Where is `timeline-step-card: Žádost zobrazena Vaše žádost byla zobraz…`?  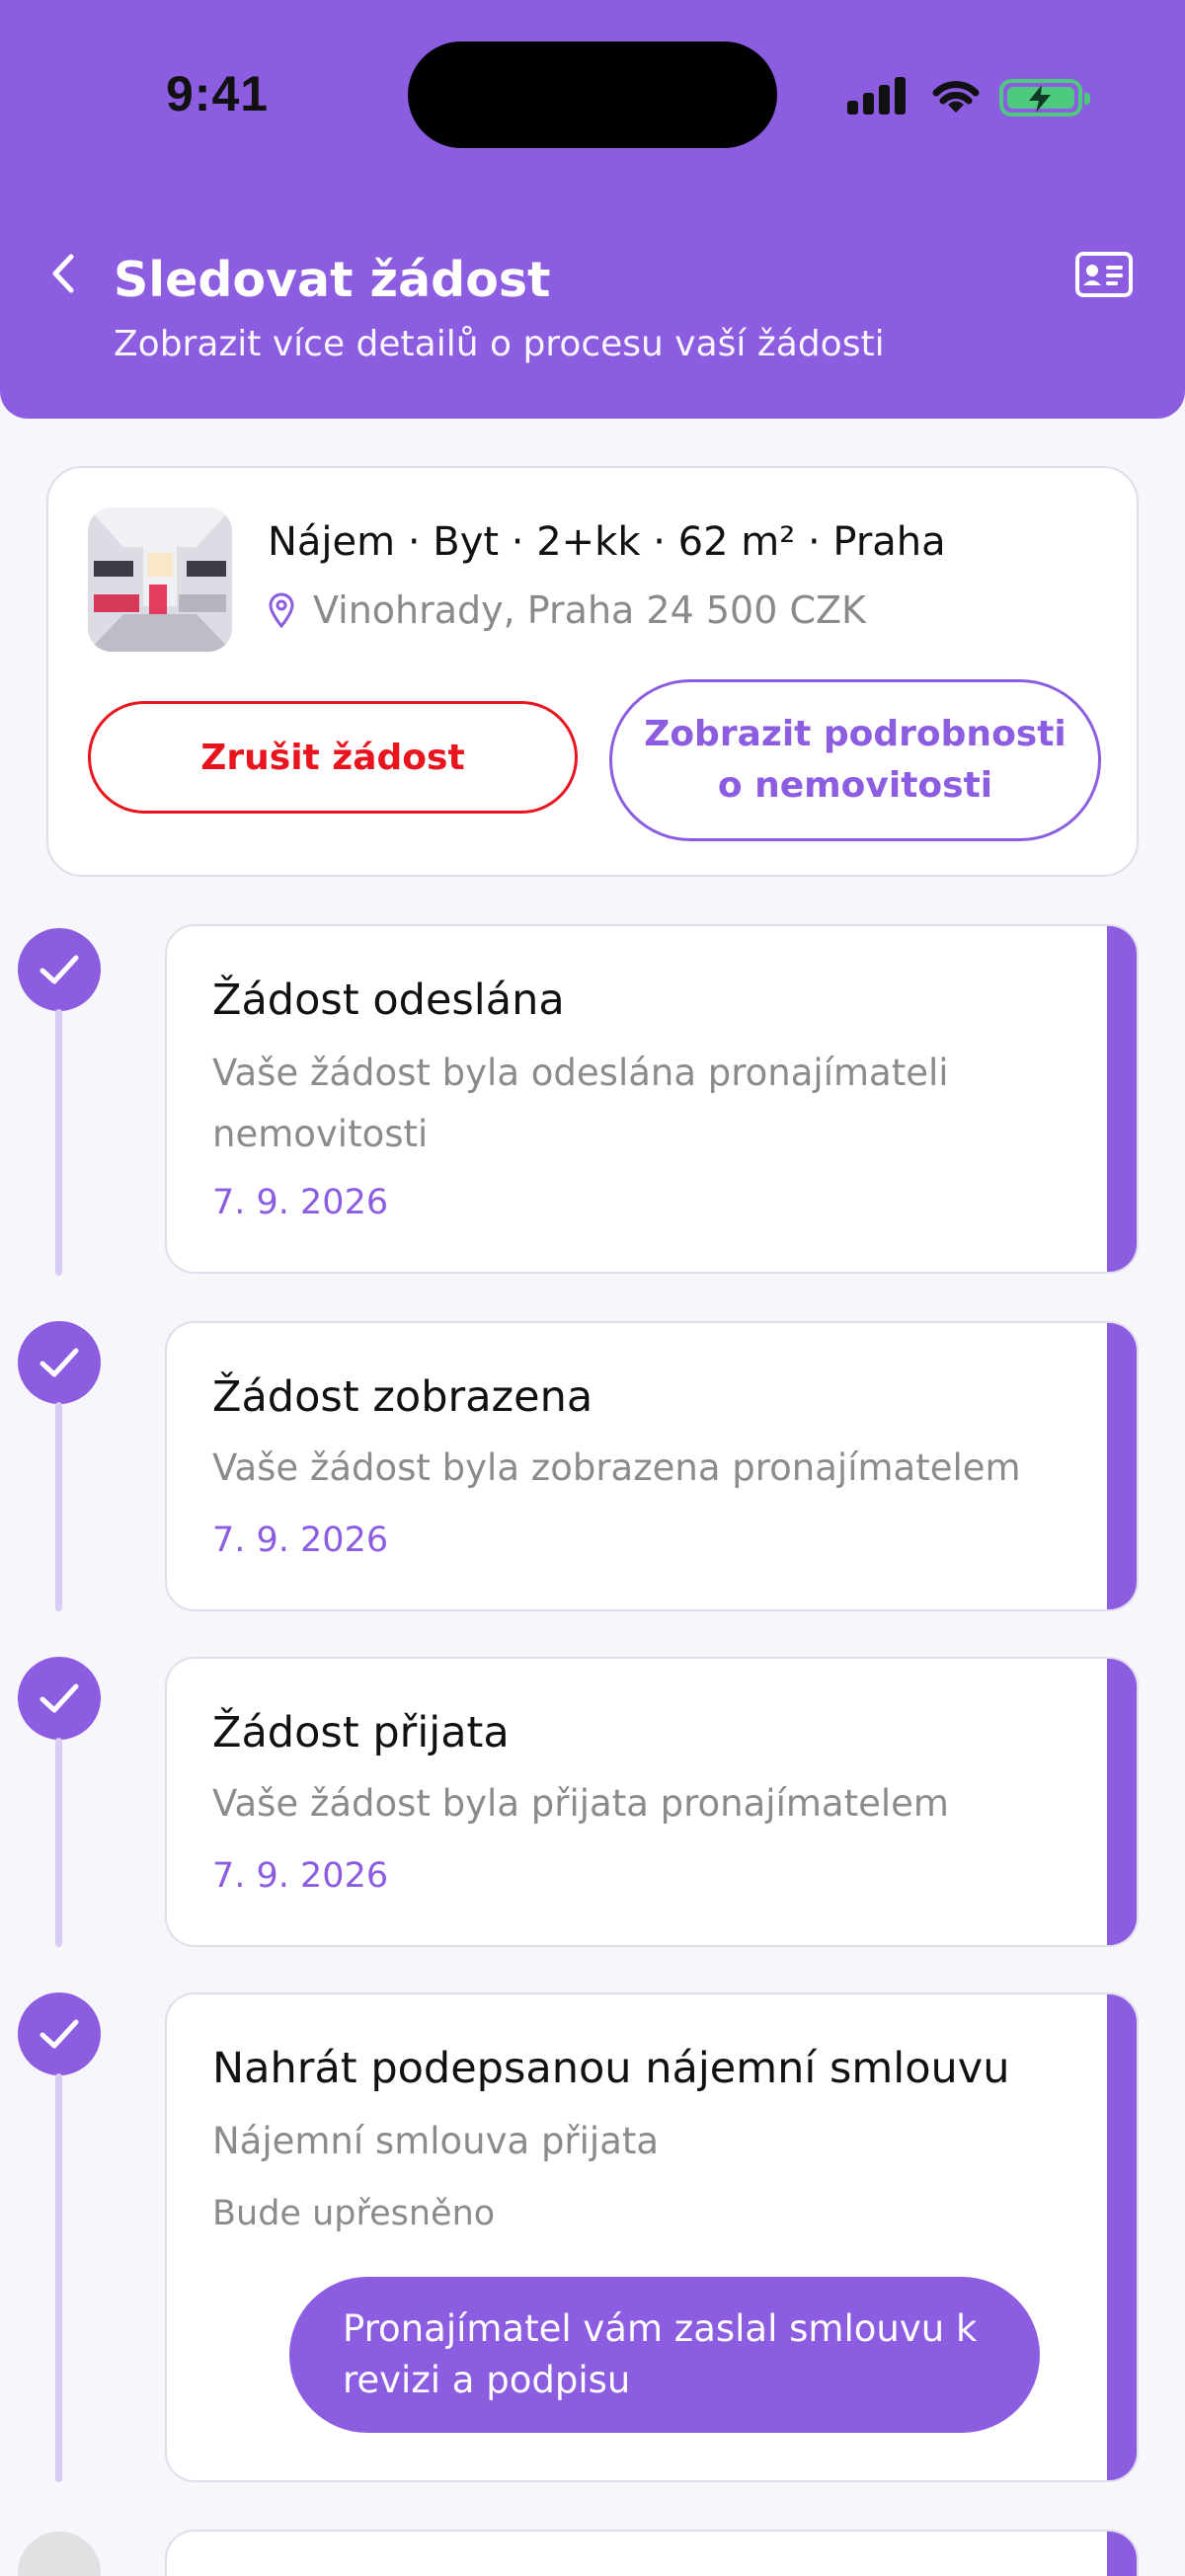 timeline-step-card: Žádost zobrazena Vaše žádost byla zobraz… is located at coordinates (652, 1466).